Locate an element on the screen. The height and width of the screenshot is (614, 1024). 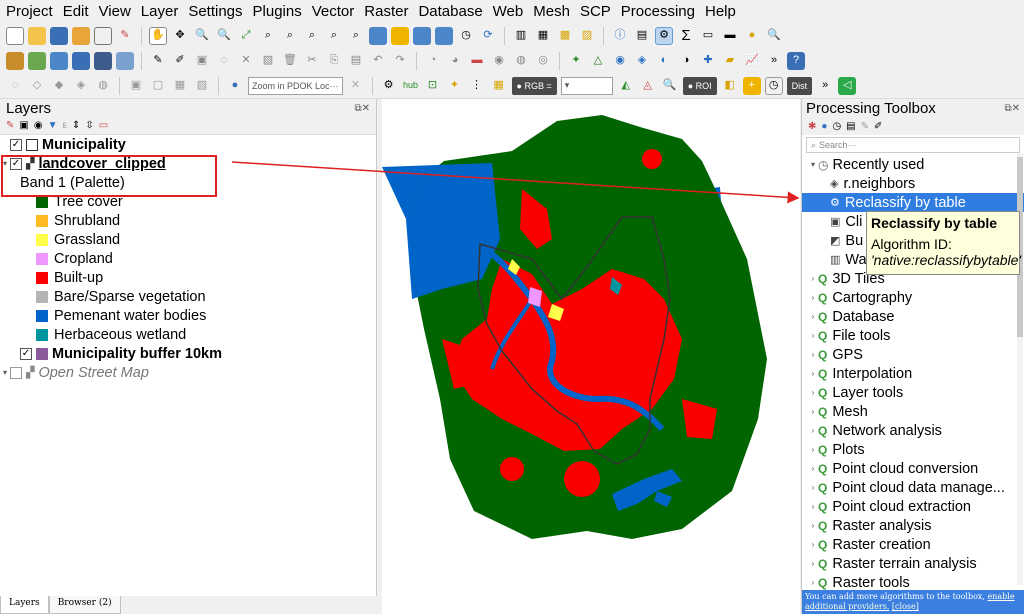
group-item: › Q Network analysis is located at coordinates (913, 430).